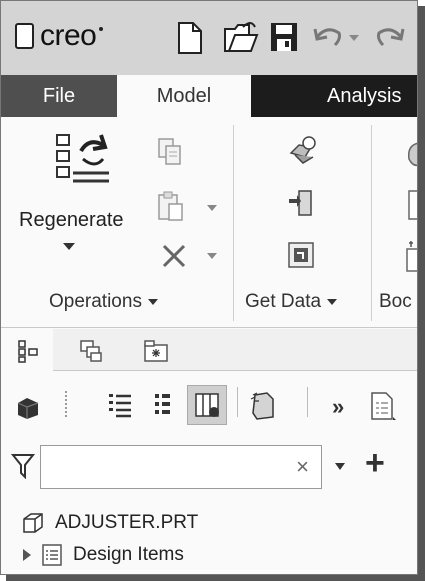 This screenshot has width=425, height=581. Describe the element at coordinates (59, 96) in the screenshot. I see `tab-file: File` at that location.